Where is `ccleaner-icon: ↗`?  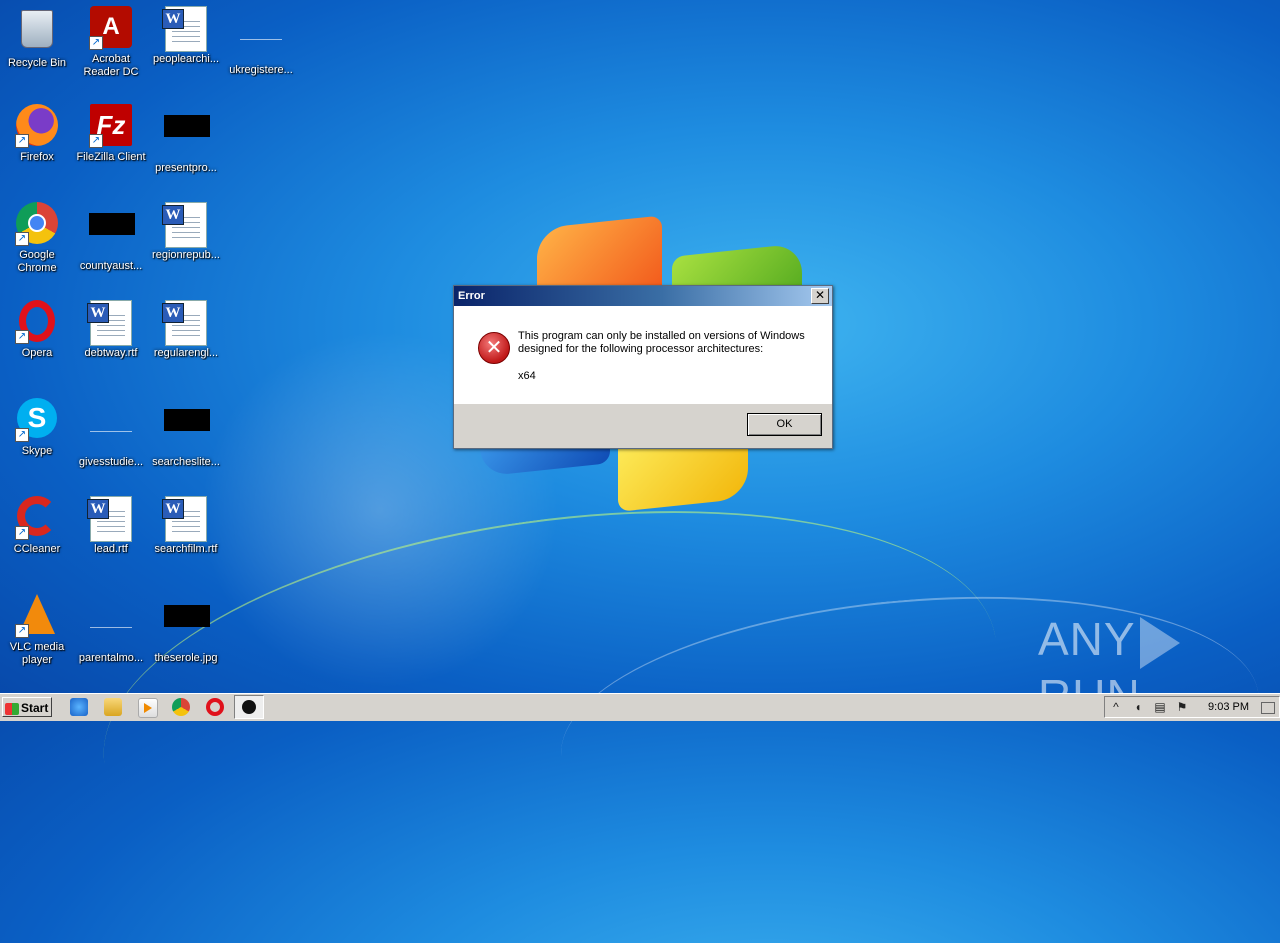
ccleaner-icon: ↗ is located at coordinates (37, 518).